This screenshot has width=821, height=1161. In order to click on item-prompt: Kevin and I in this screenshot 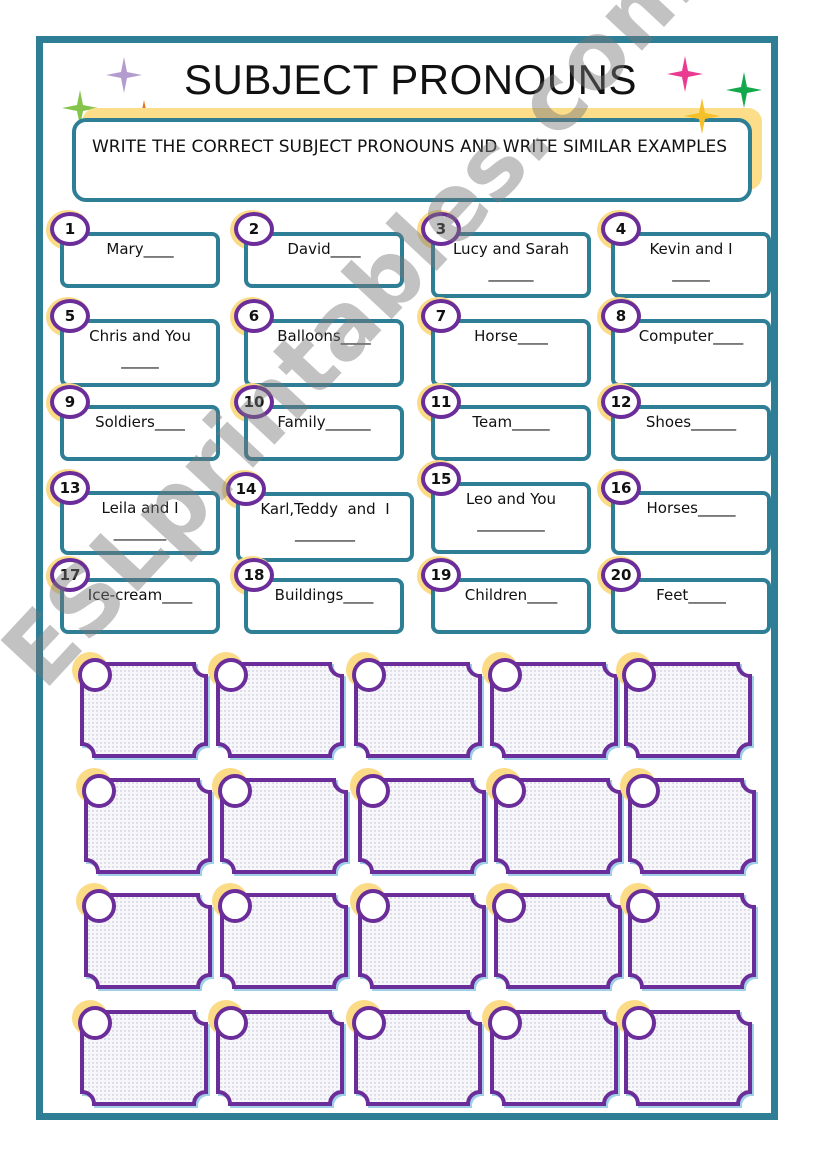, I will do `click(691, 249)`.